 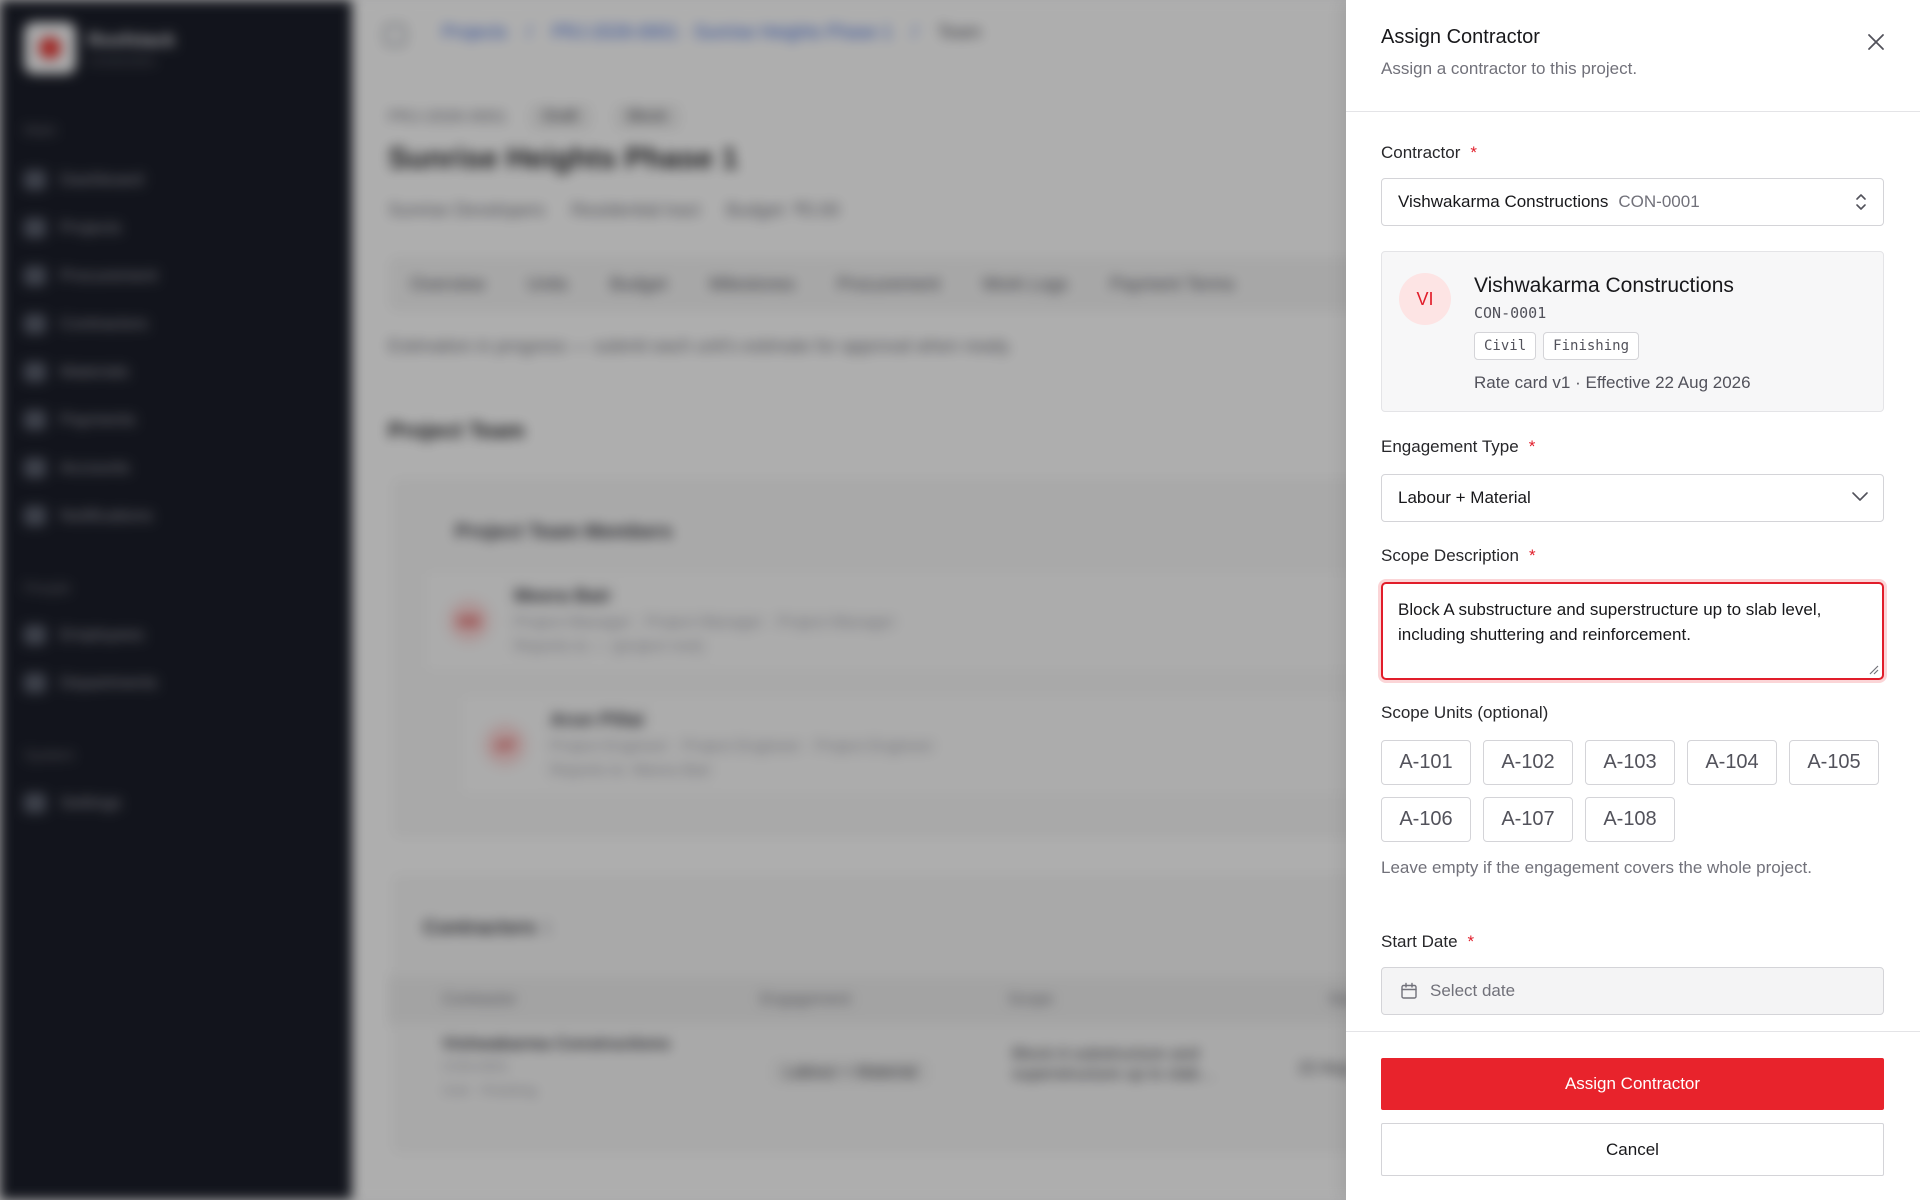 What do you see at coordinates (1429, 152) in the screenshot?
I see `contractor-label: Contractor *` at bounding box center [1429, 152].